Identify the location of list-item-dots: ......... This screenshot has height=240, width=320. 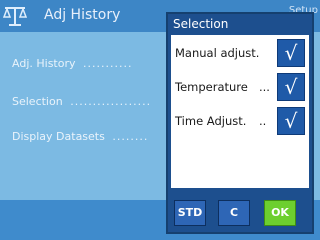
(130, 136).